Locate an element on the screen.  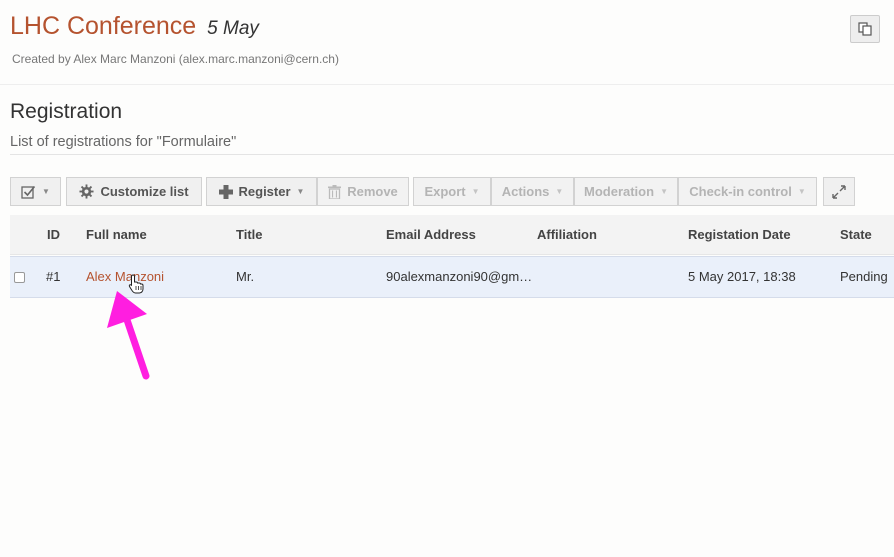
customize-list-label: Customize list is located at coordinates (144, 191).